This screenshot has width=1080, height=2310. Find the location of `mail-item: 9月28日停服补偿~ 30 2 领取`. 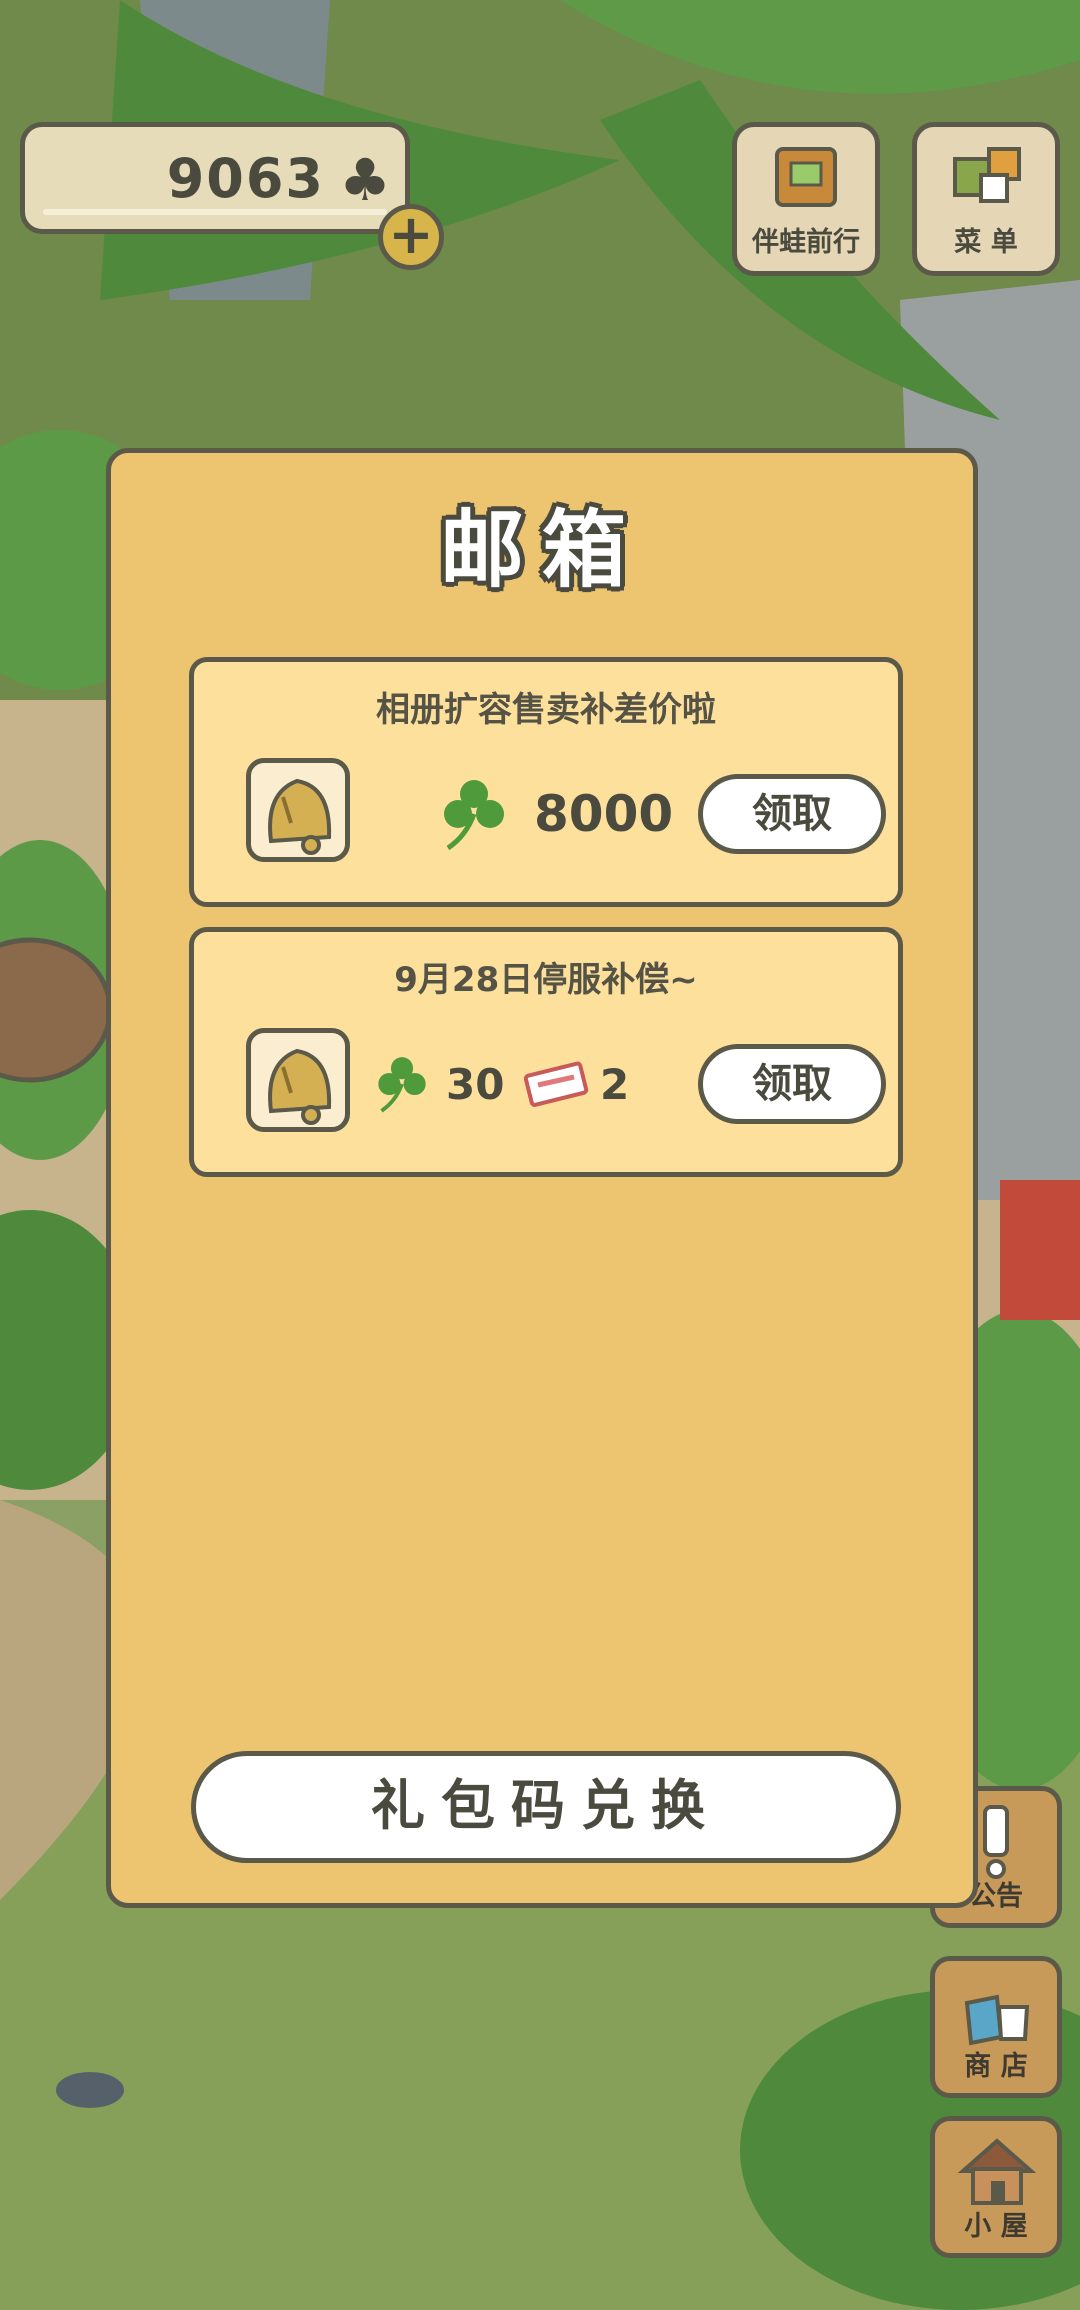

mail-item: 9月28日停服补偿~ 30 2 领取 is located at coordinates (546, 1052).